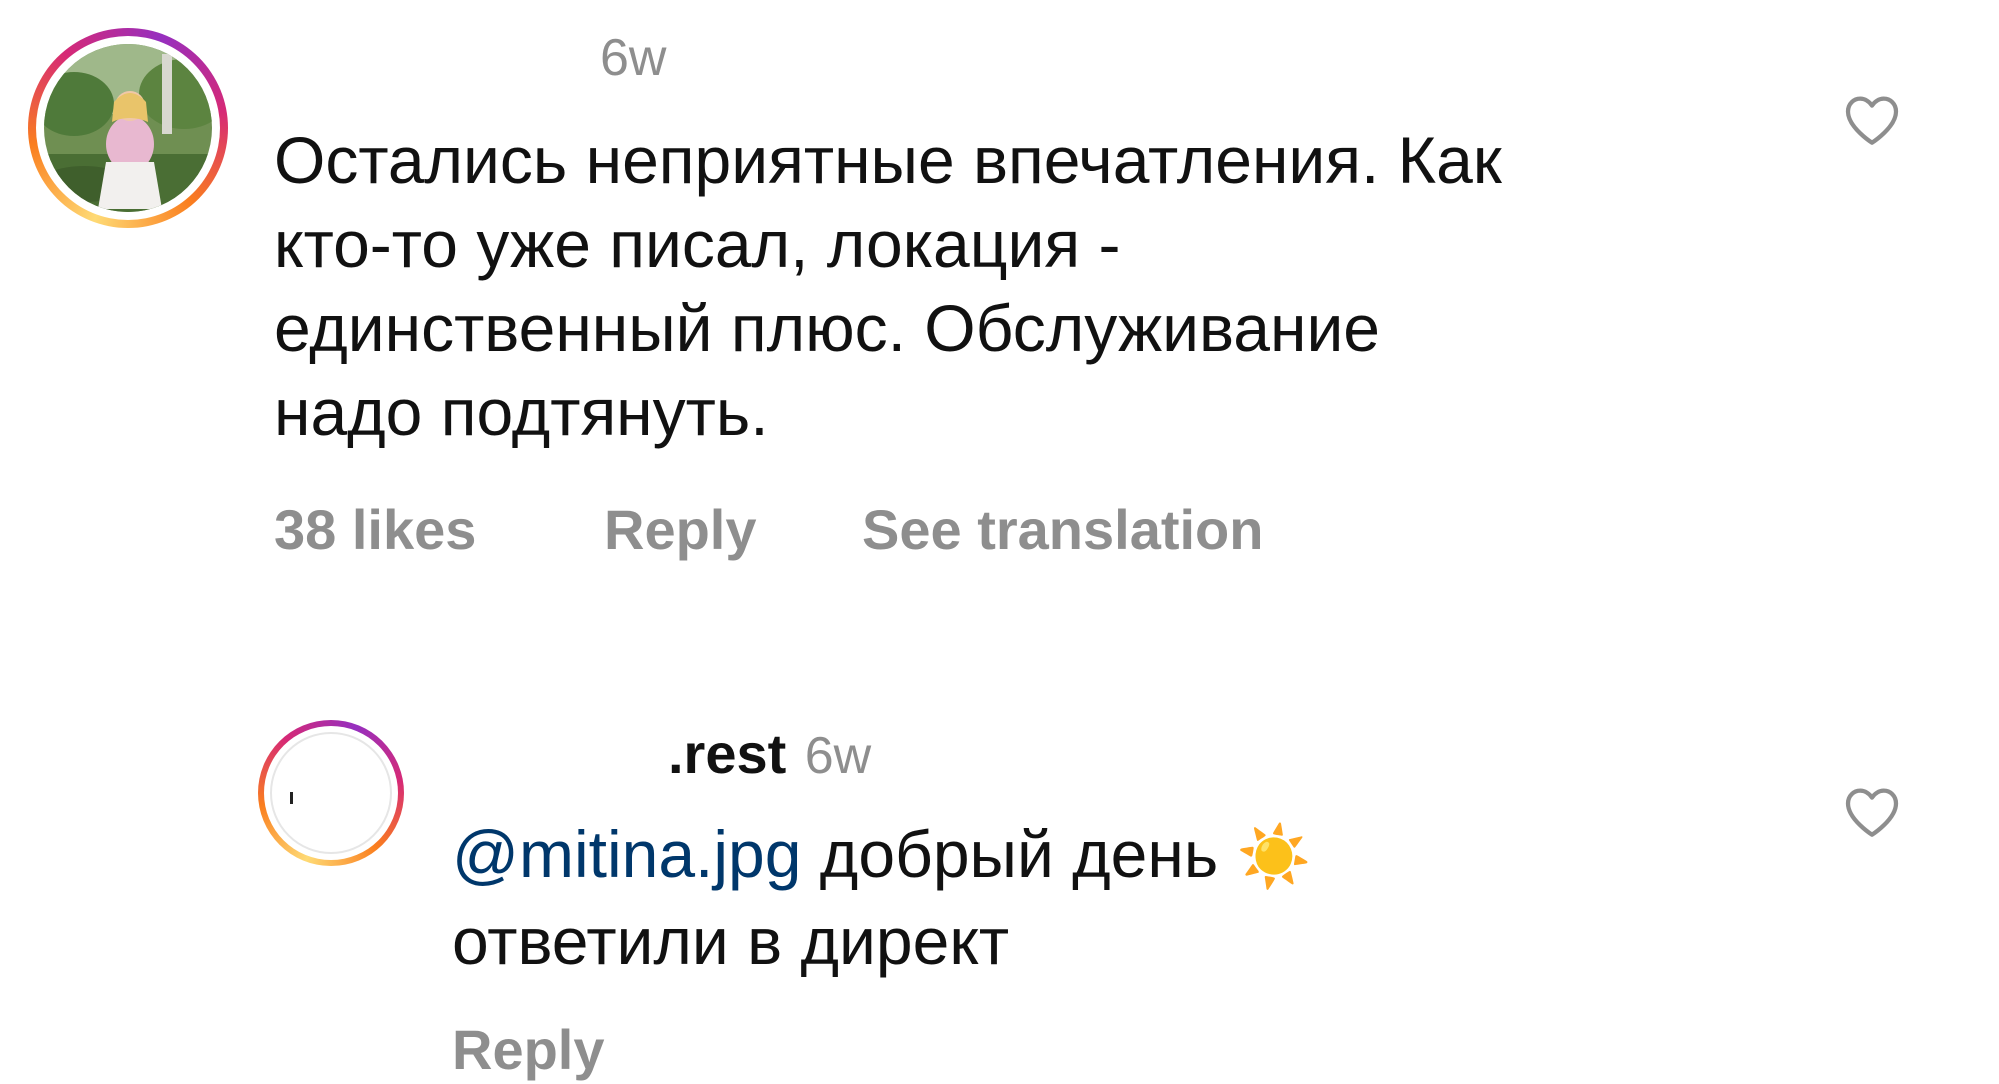  What do you see at coordinates (633, 58) in the screenshot?
I see `comment-timestamp: 6w` at bounding box center [633, 58].